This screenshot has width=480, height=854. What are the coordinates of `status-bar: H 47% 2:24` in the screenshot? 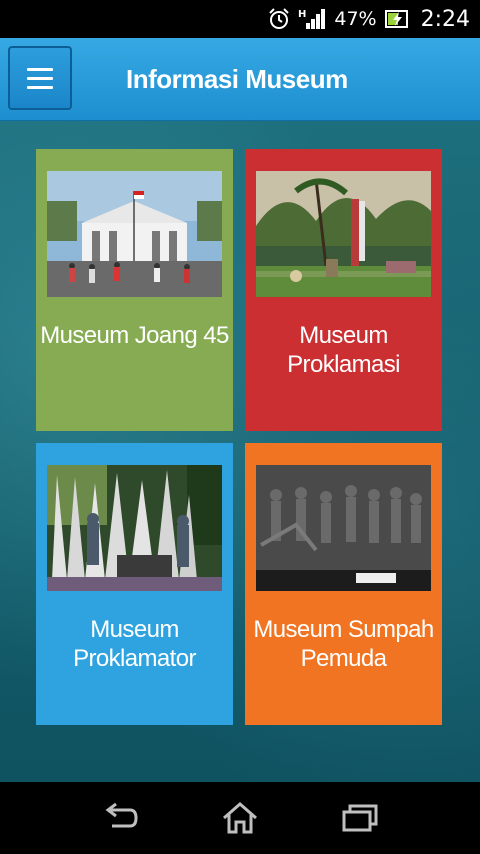 It's located at (240, 19).